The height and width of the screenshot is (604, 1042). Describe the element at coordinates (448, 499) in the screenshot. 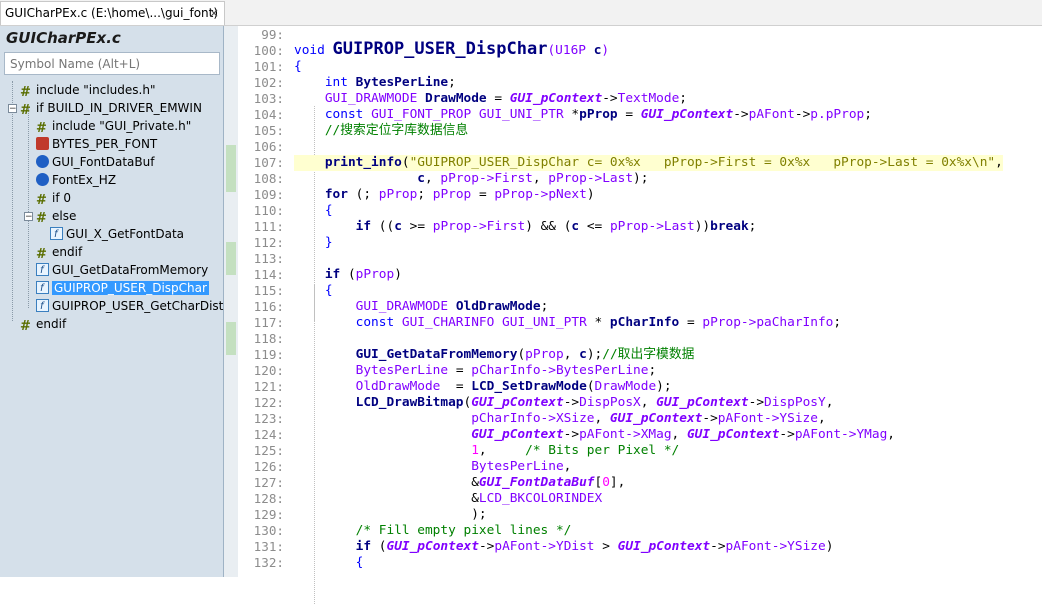

I see `code-line: &LCD_BKCOLORINDEX` at that location.